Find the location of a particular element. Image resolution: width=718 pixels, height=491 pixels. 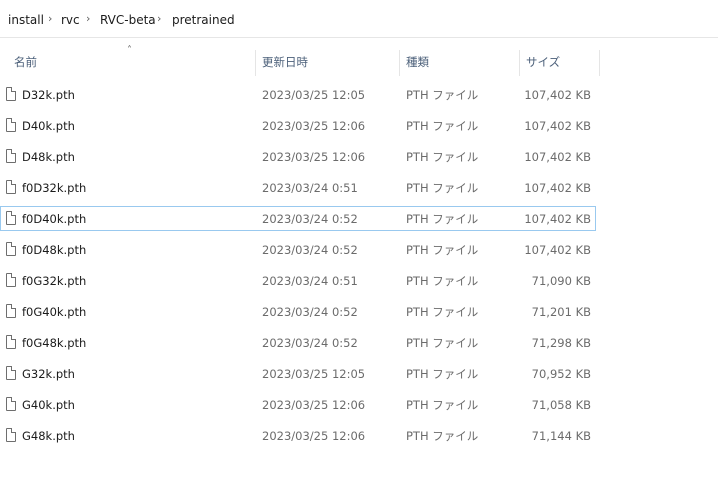

breadcrumb-item-install: install is located at coordinates (26, 20).